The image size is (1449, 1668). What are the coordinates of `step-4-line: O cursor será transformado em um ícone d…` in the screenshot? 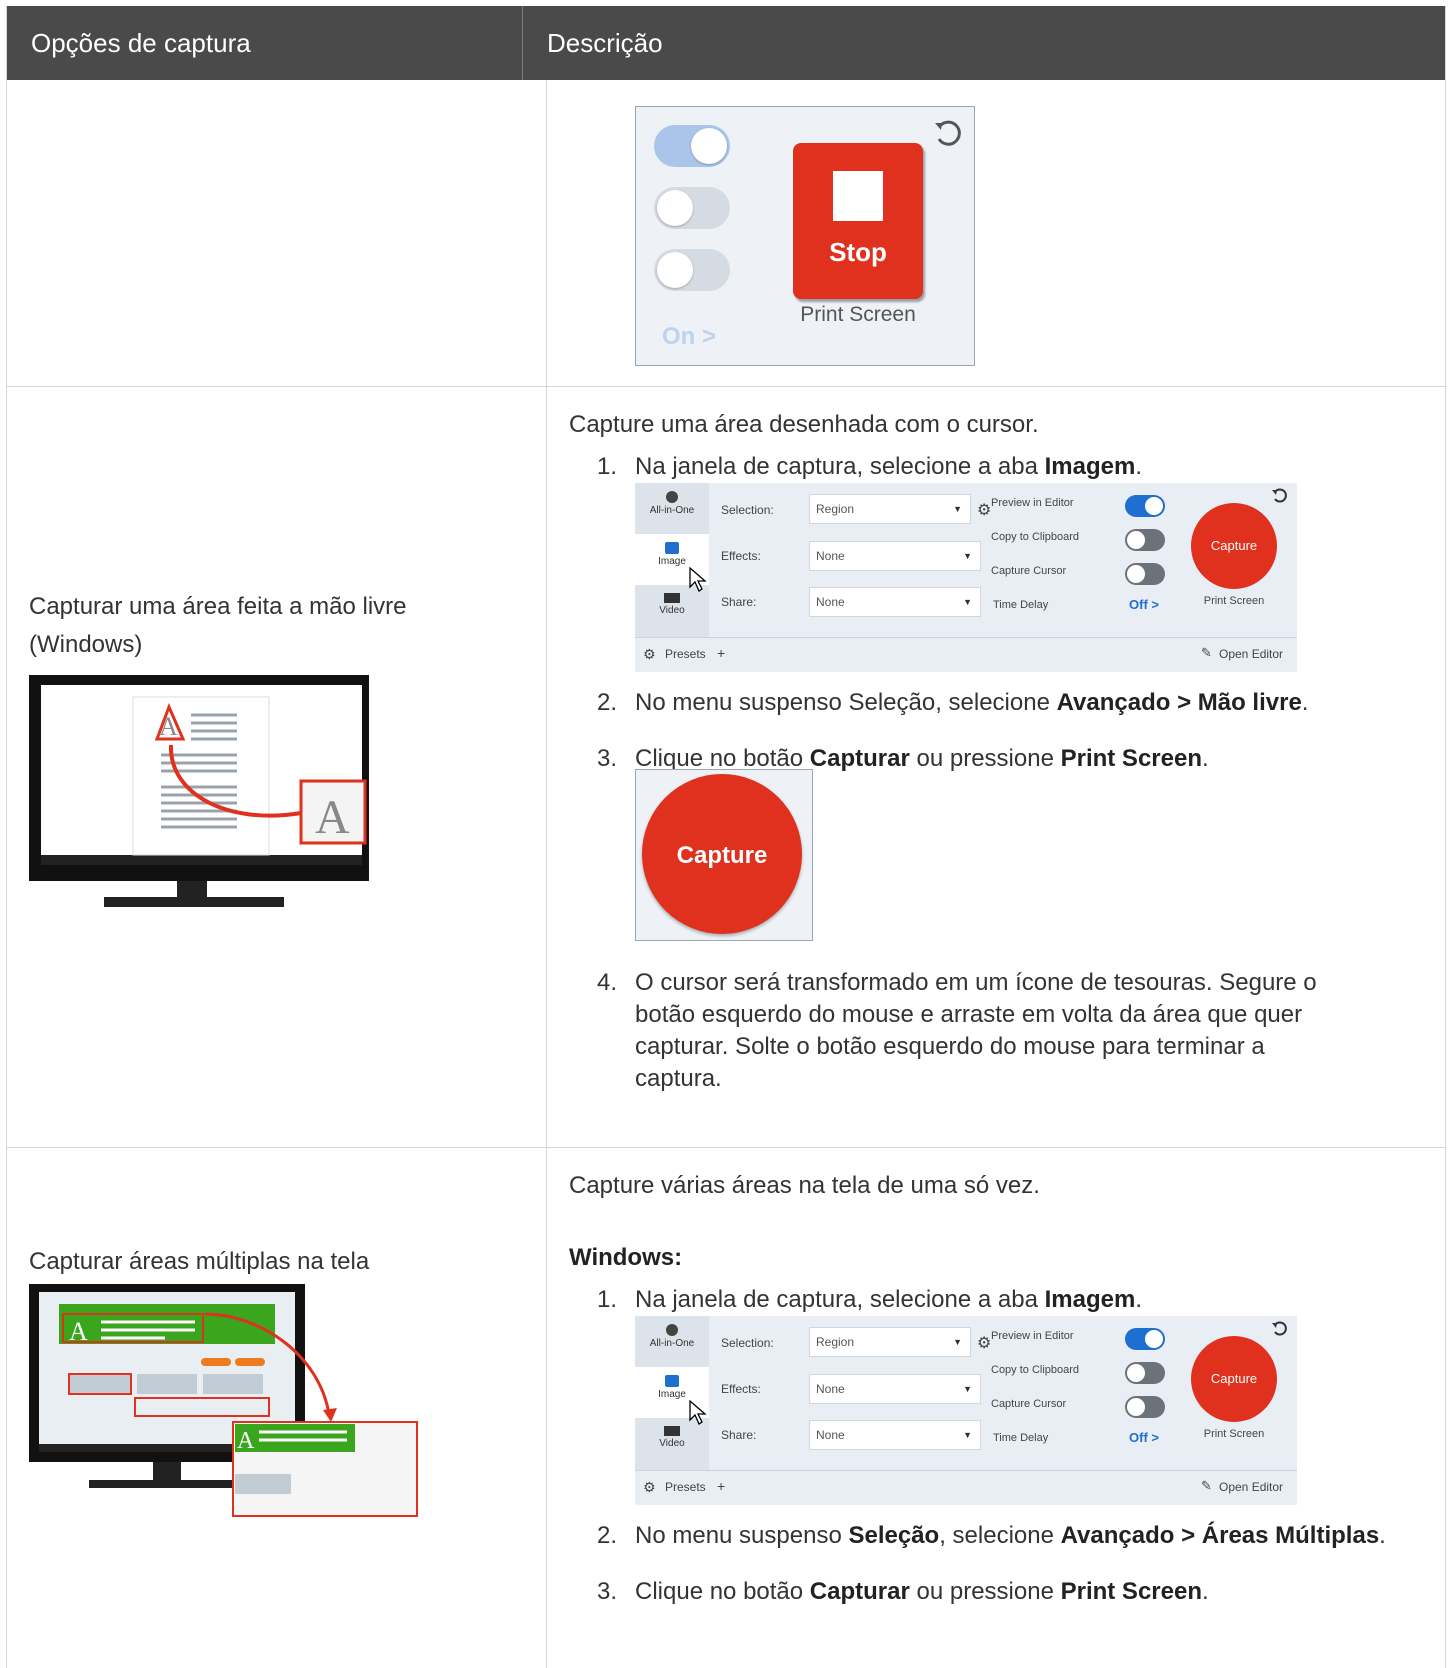 It's located at (976, 982).